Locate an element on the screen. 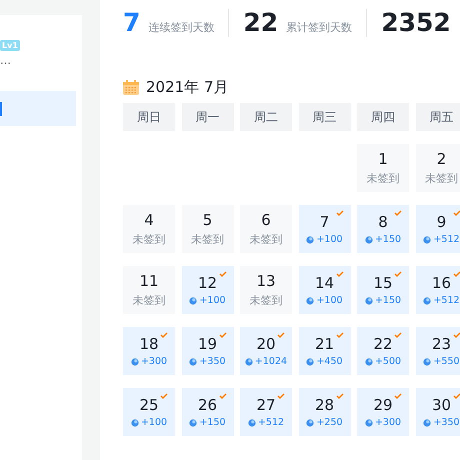 This screenshot has height=460, width=460. day-number: 9 is located at coordinates (441, 222).